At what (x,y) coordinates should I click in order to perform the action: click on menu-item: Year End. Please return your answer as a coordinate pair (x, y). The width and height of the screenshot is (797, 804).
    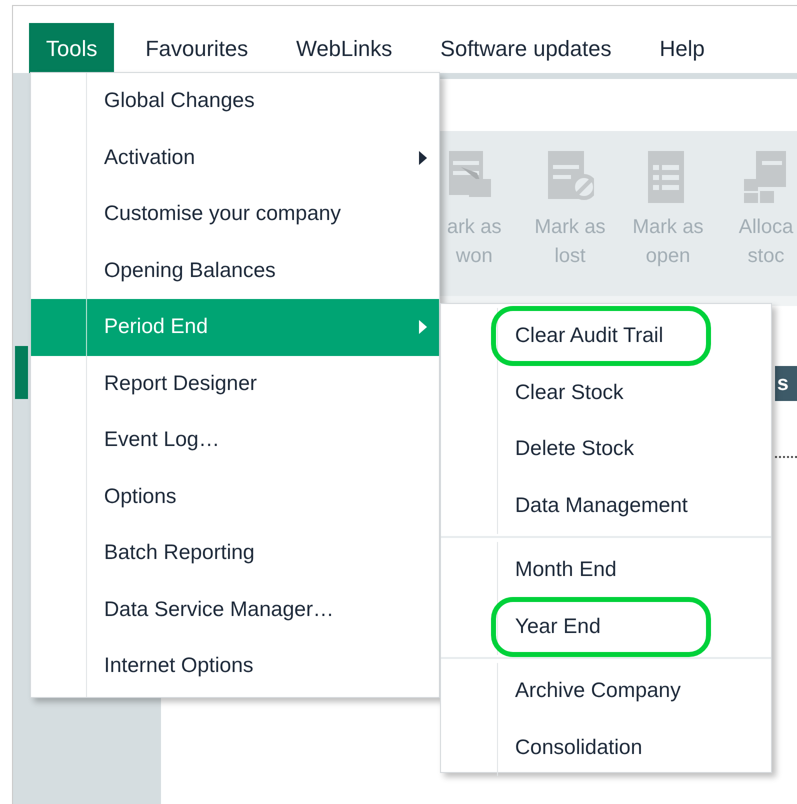
    Looking at the image, I should click on (606, 626).